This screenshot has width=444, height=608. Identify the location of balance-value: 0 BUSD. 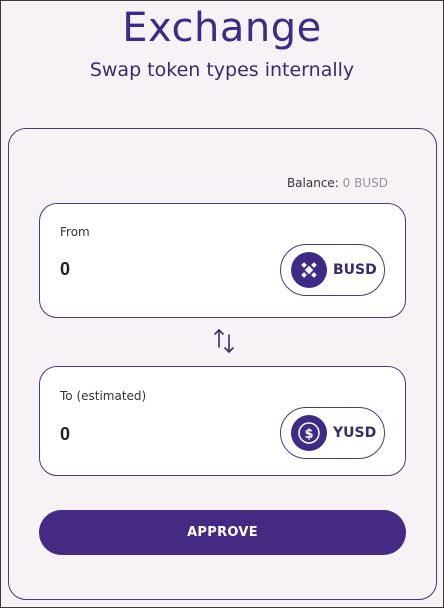
(365, 183).